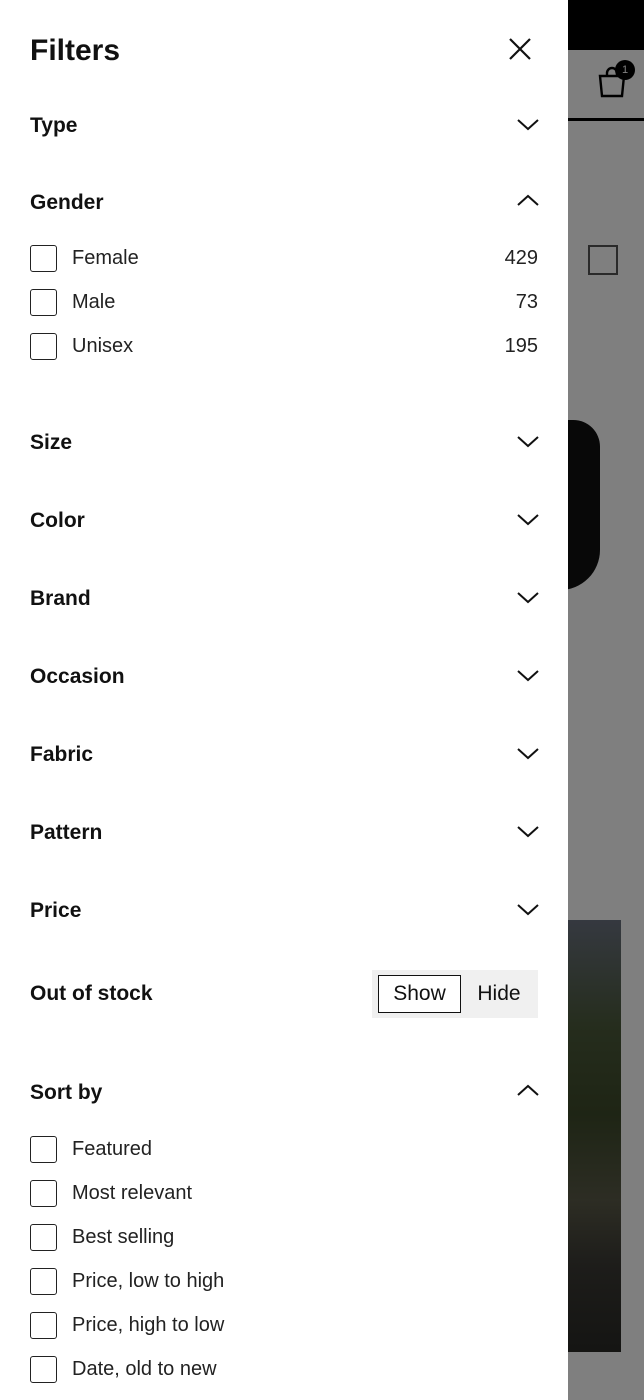 This screenshot has width=644, height=1400. Describe the element at coordinates (285, 677) in the screenshot. I see `filter-section-occasion: Occasion` at that location.